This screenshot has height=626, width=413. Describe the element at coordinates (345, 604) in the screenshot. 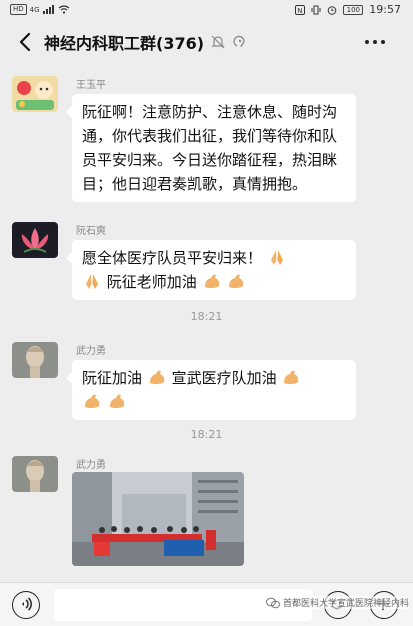

I see `watermark-text: 首都医科大学宣武医院神经内科` at that location.